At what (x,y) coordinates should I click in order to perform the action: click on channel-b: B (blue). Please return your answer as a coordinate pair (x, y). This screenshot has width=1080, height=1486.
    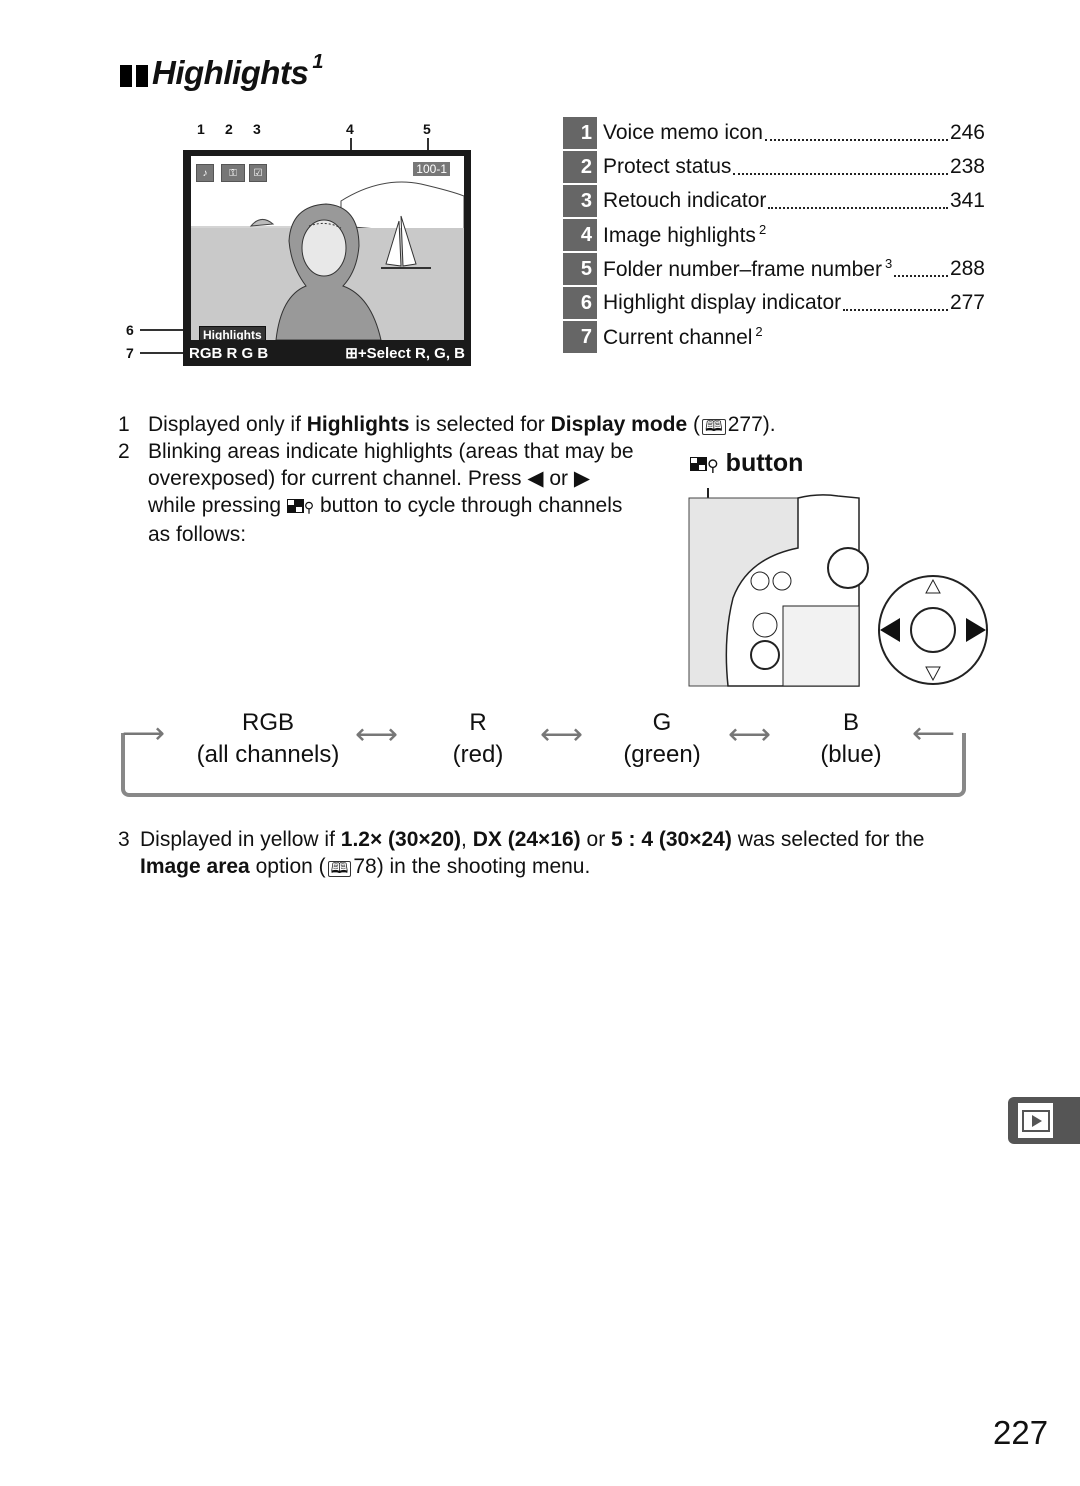
    Looking at the image, I should click on (851, 738).